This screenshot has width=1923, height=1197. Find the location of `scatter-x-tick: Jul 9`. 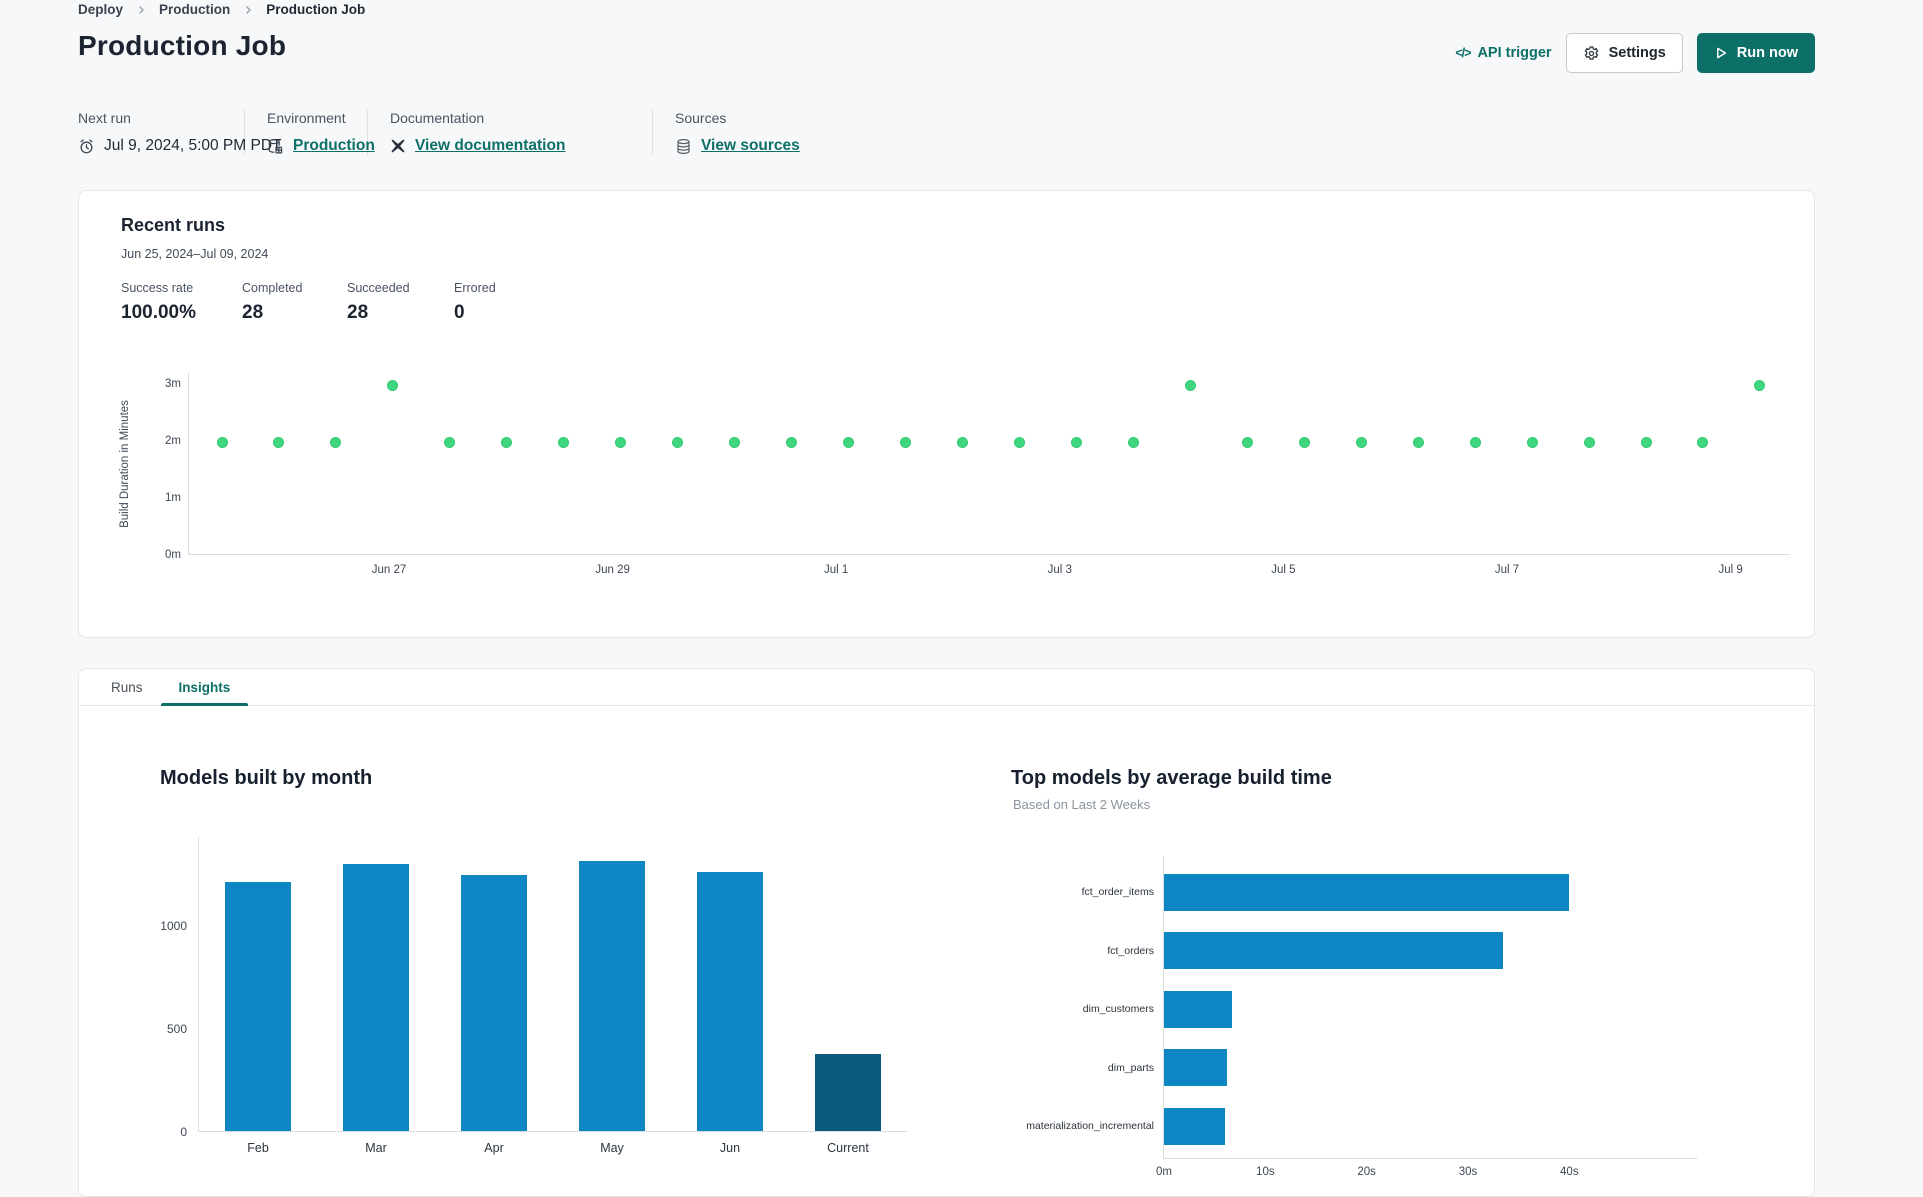

scatter-x-tick: Jul 9 is located at coordinates (1730, 570).